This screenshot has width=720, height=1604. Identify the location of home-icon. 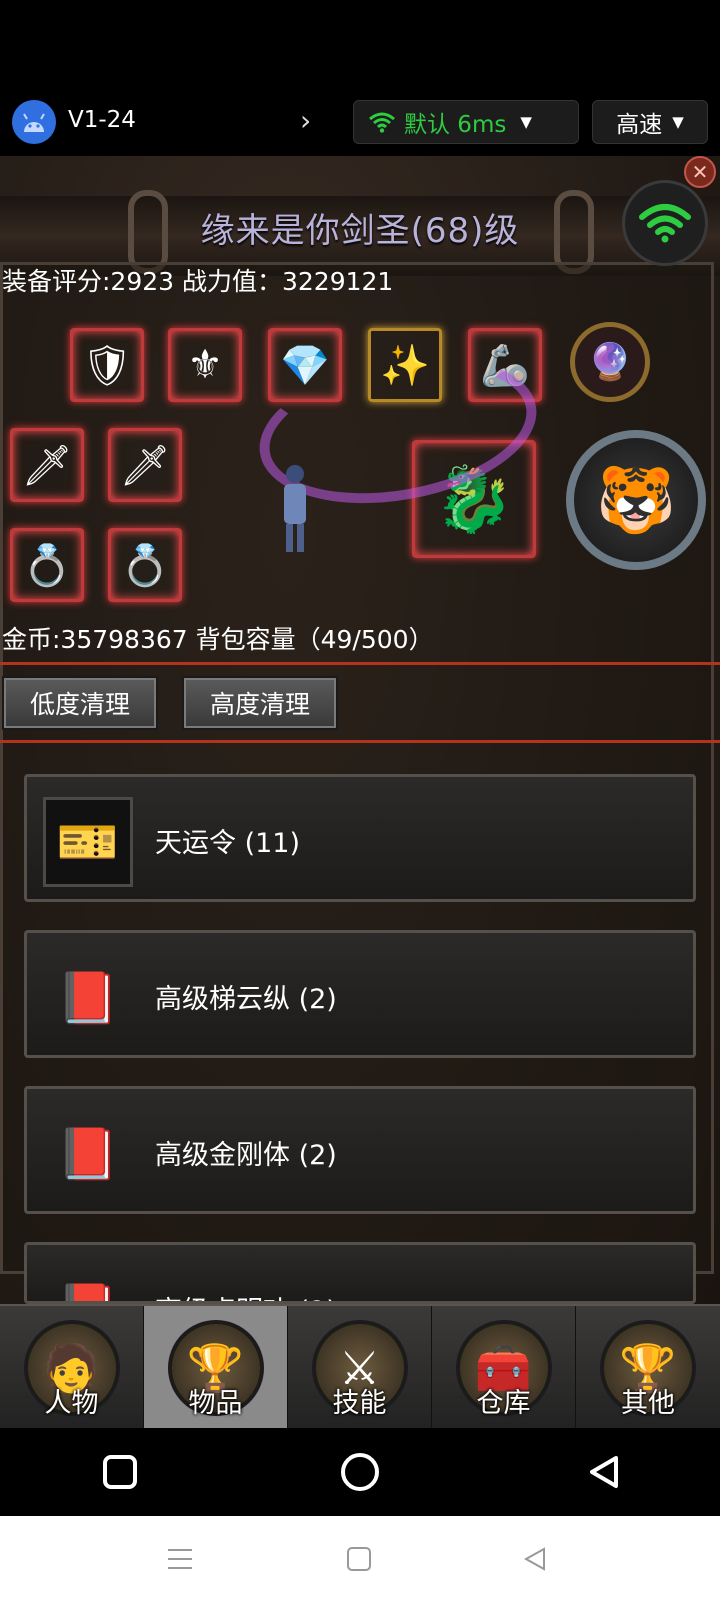
(360, 1472).